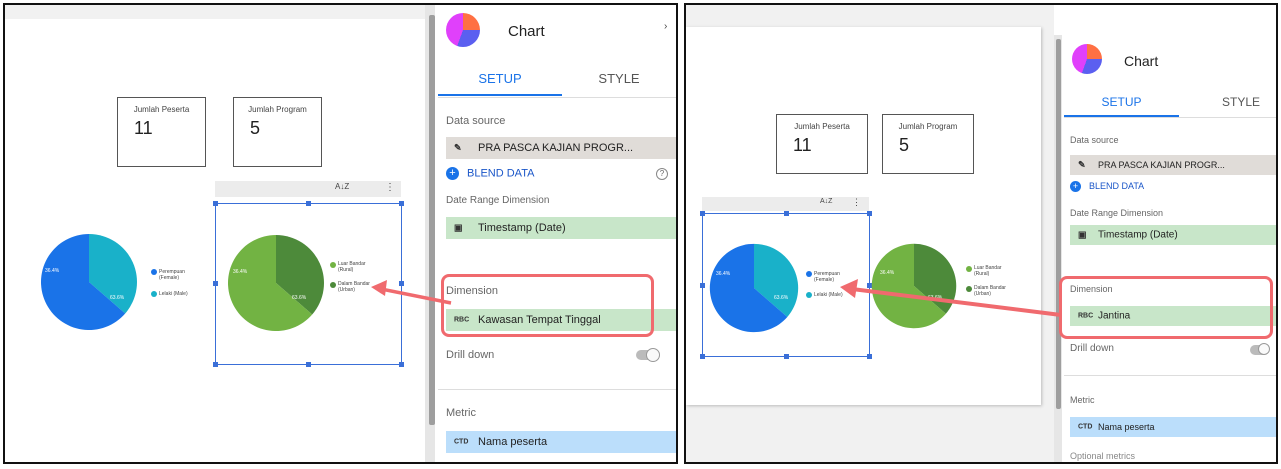  Describe the element at coordinates (470, 355) in the screenshot. I see `drill-down-label: Drill down` at that location.